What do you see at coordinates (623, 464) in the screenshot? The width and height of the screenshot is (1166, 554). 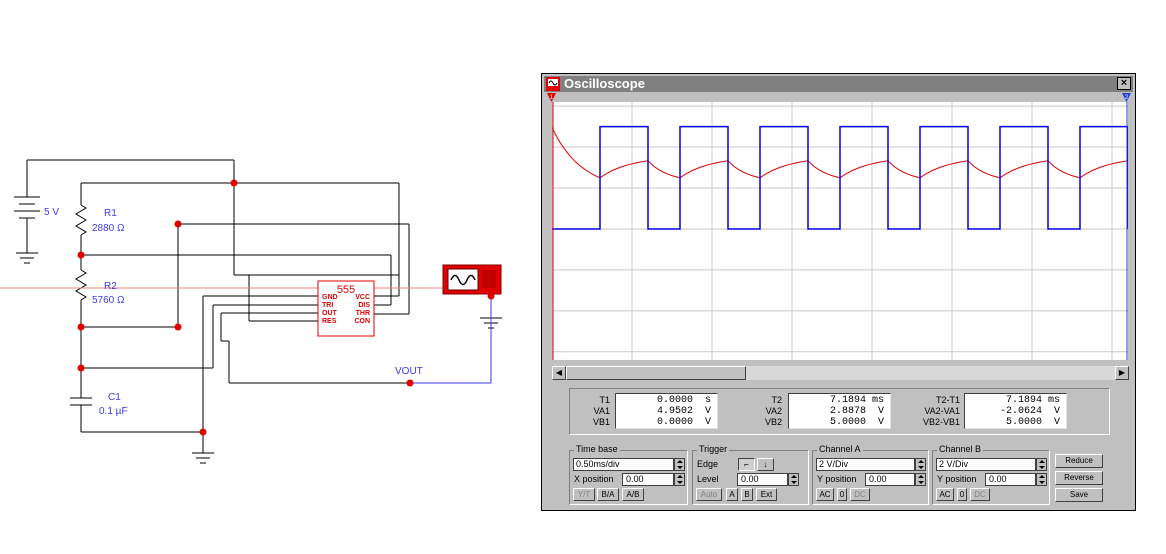 I see `timebase-scale-select: 0.50ms/div` at bounding box center [623, 464].